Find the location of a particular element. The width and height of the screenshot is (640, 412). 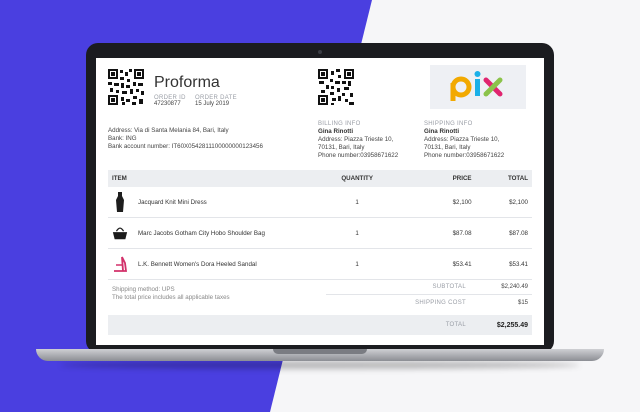

shipping-address-2: 70131, Bari, Italy is located at coordinates (447, 147).